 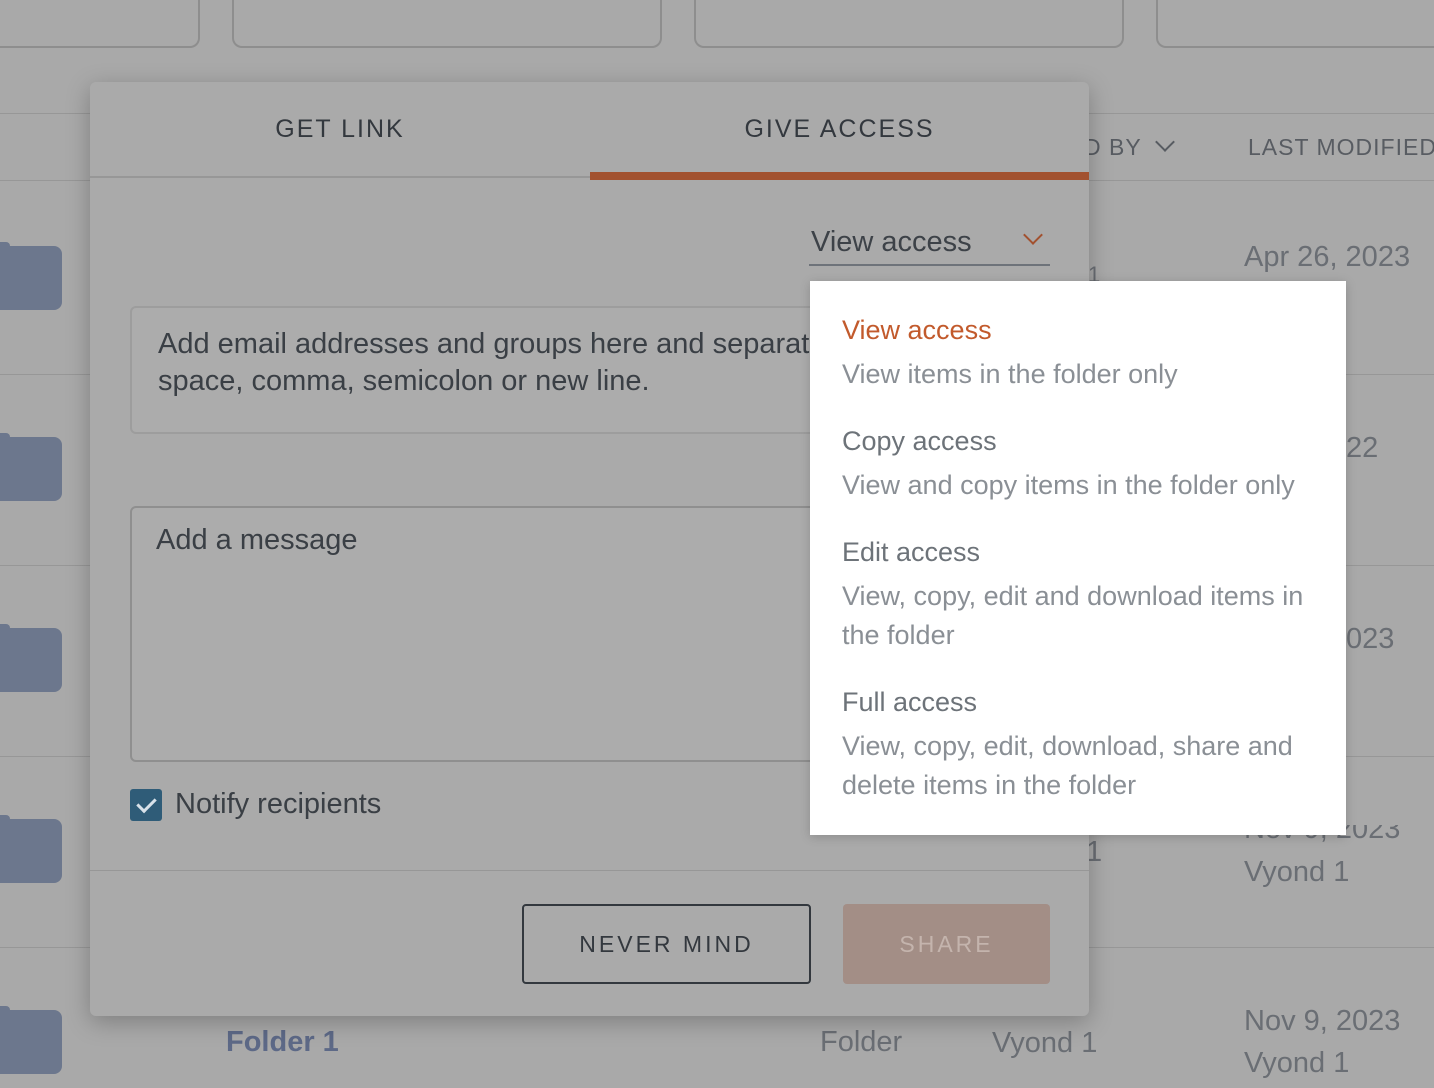 I want to click on divider, so click(x=589, y=870).